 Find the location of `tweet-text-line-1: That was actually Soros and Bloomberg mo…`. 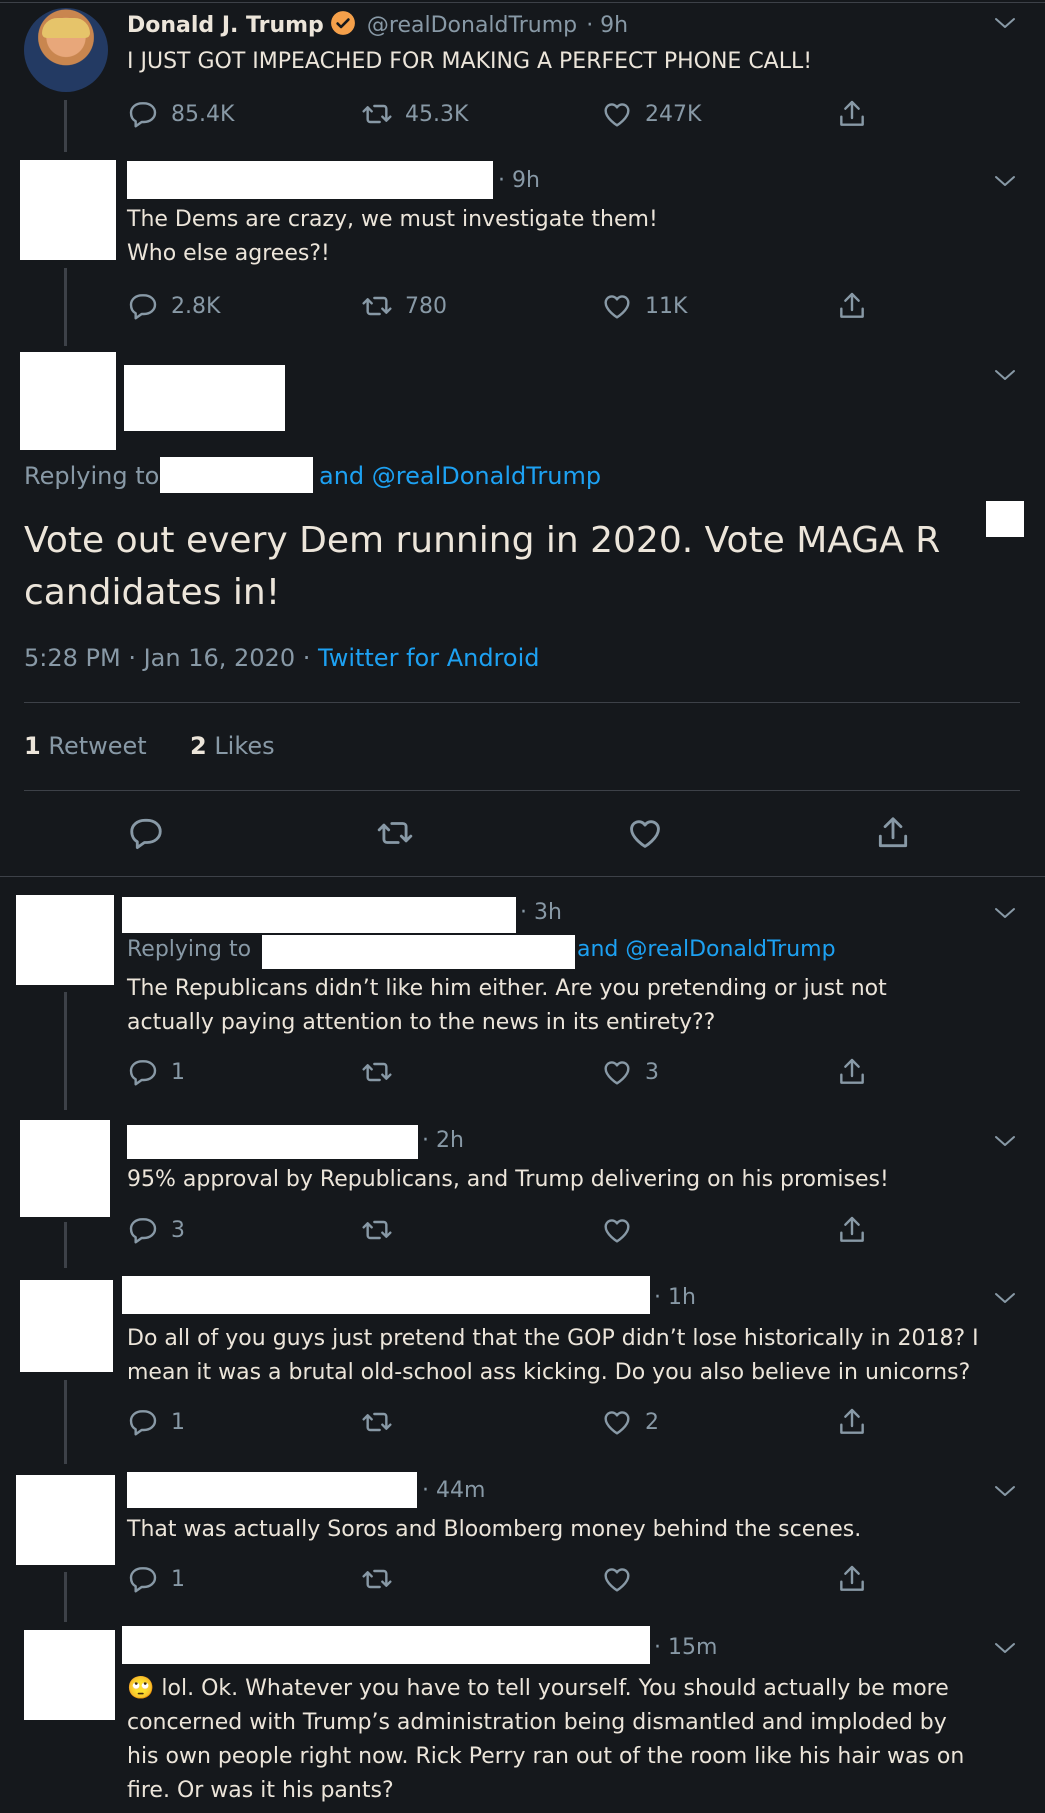

tweet-text-line-1: That was actually Soros and Bloomberg mo… is located at coordinates (494, 1529).